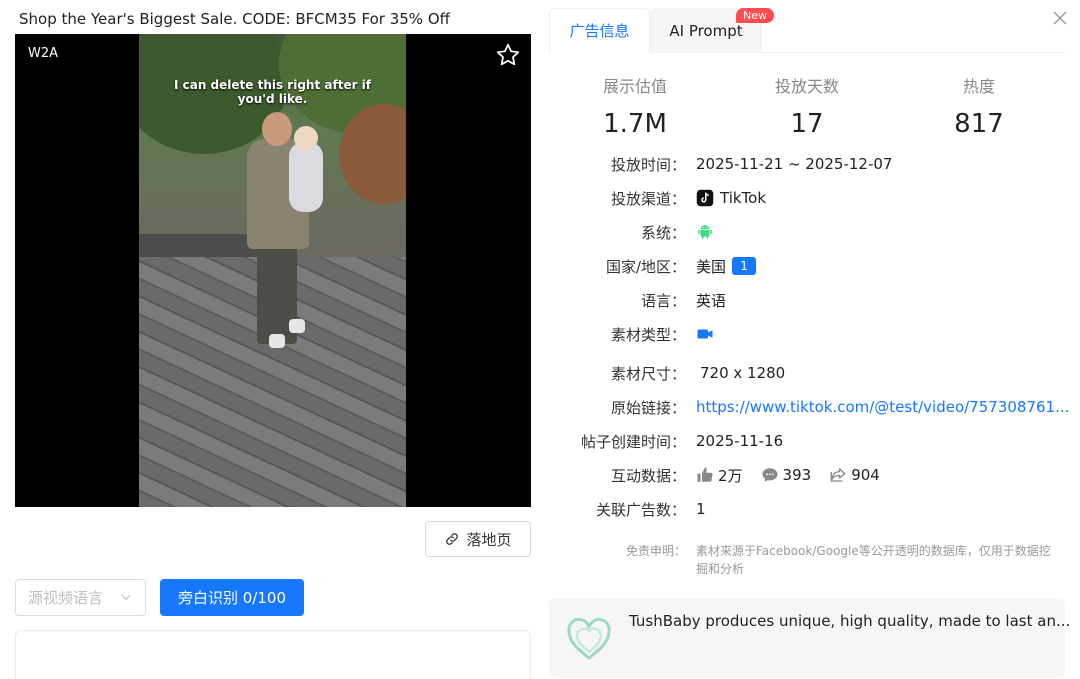  I want to click on detail-key: 互动数据：, so click(648, 475).